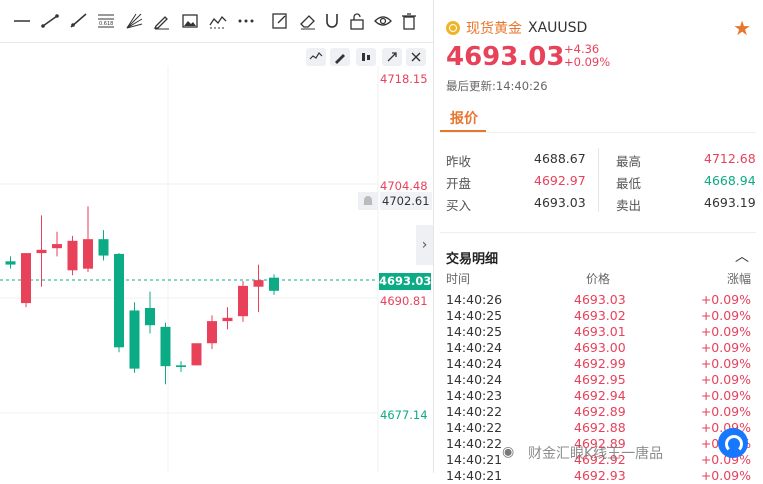 The height and width of the screenshot is (484, 763). Describe the element at coordinates (600, 331) in the screenshot. I see `trade-price: 4693.01` at that location.